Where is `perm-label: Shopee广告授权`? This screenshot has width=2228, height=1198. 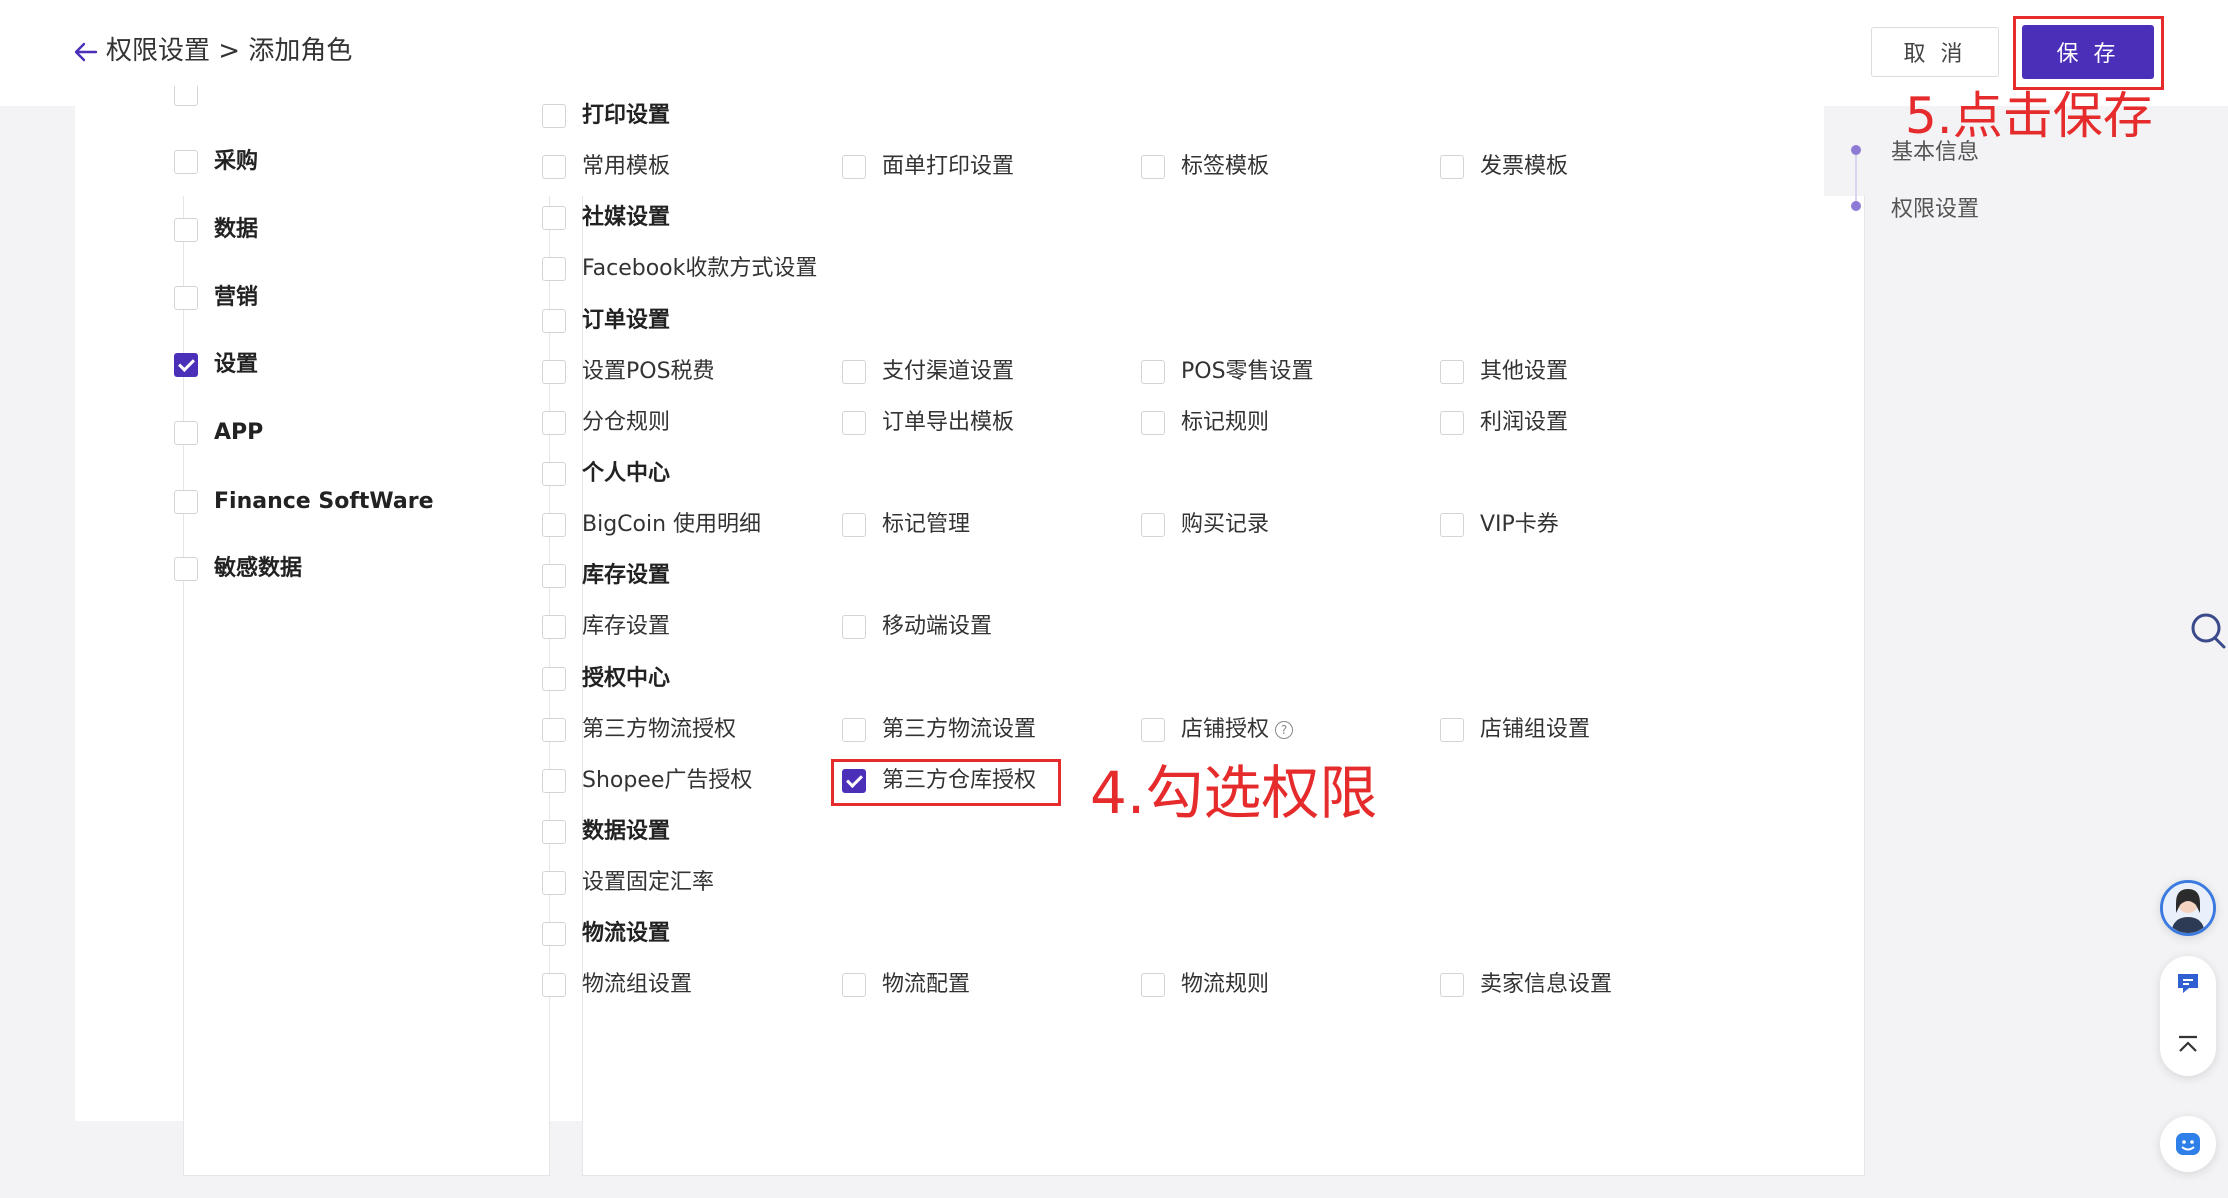 perm-label: Shopee广告授权 is located at coordinates (667, 780).